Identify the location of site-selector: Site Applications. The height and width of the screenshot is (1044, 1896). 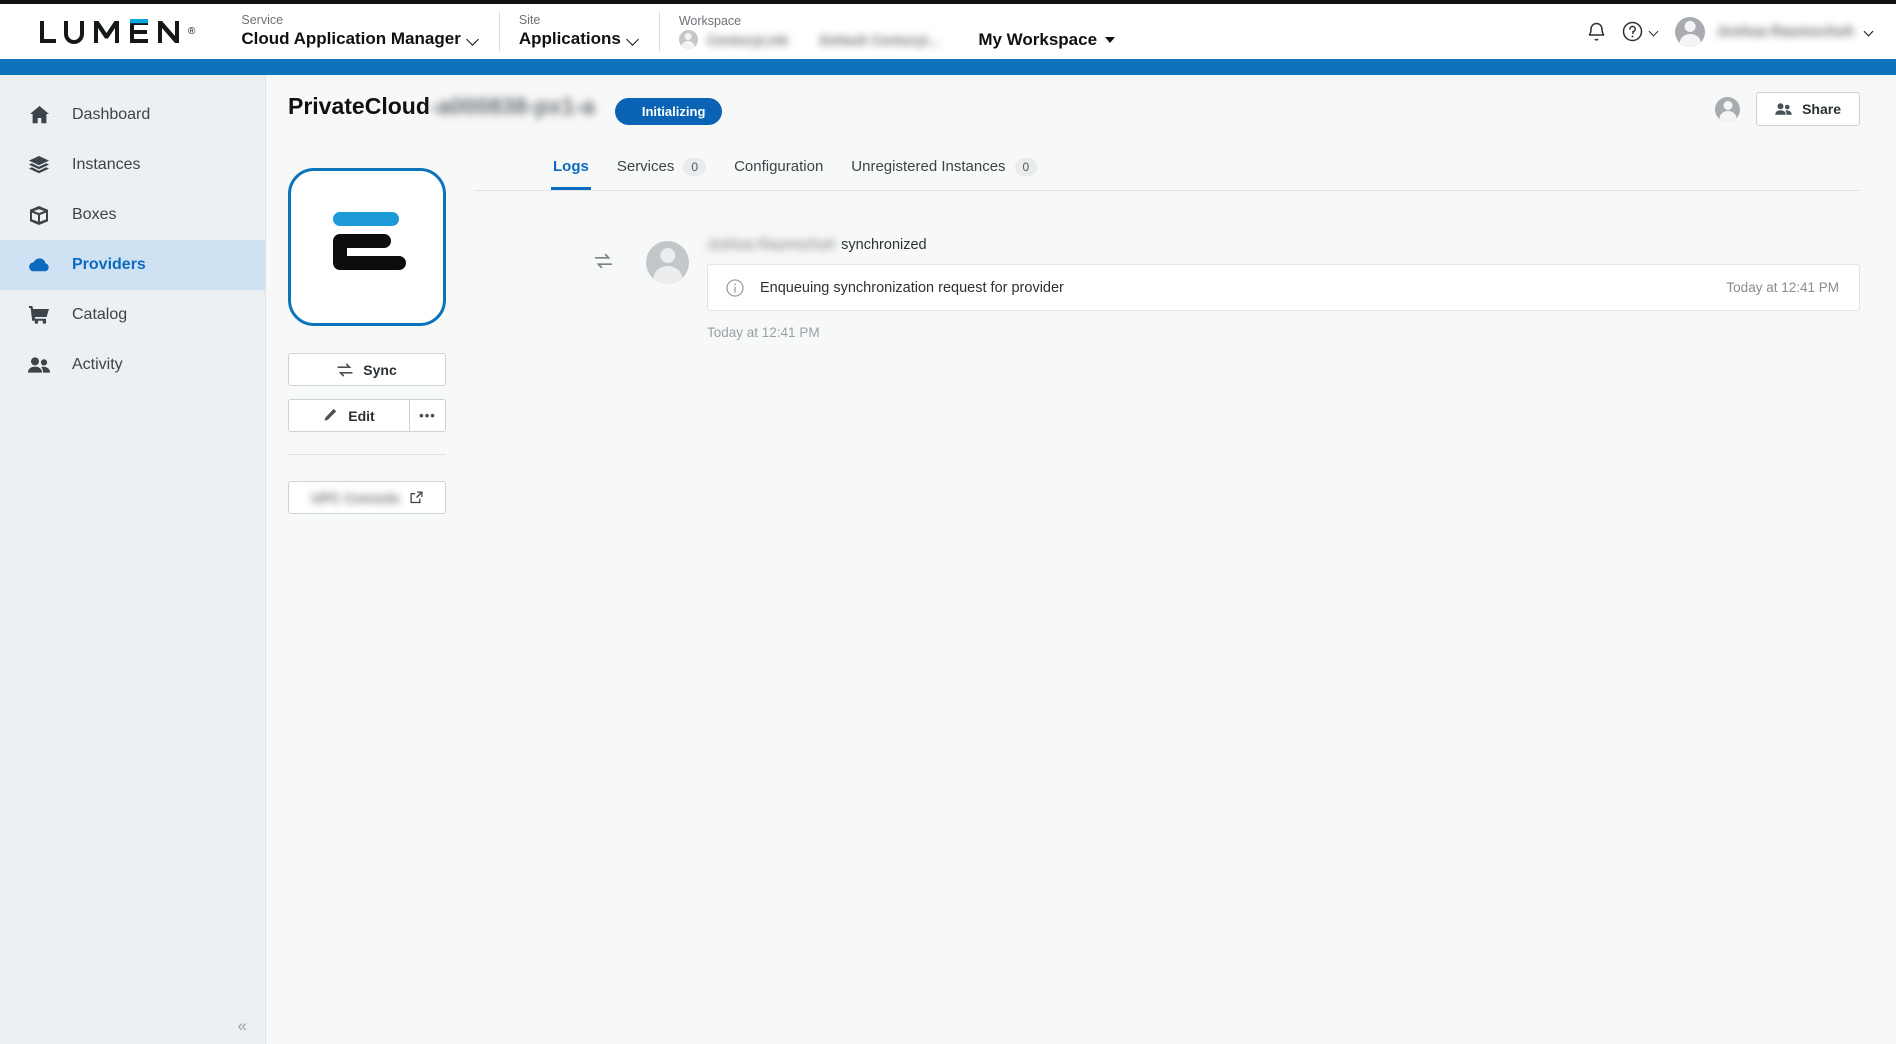
(578, 31).